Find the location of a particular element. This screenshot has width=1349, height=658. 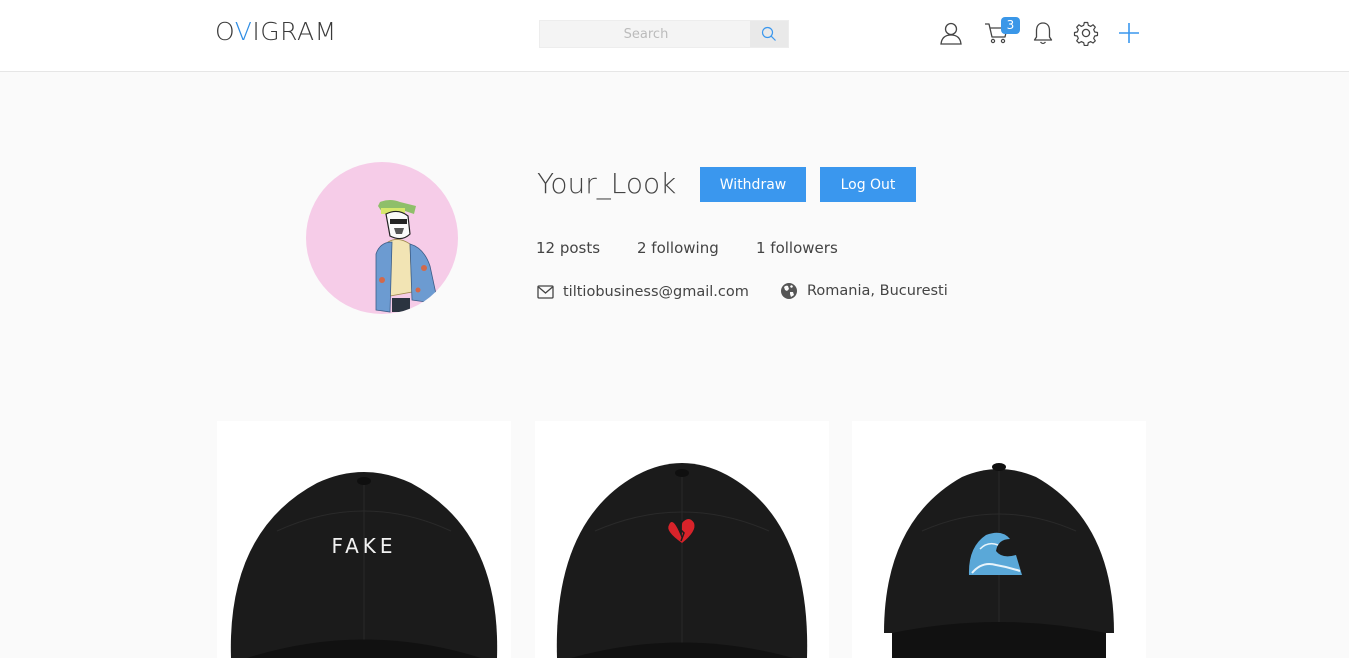

gear-icon is located at coordinates (1086, 33).